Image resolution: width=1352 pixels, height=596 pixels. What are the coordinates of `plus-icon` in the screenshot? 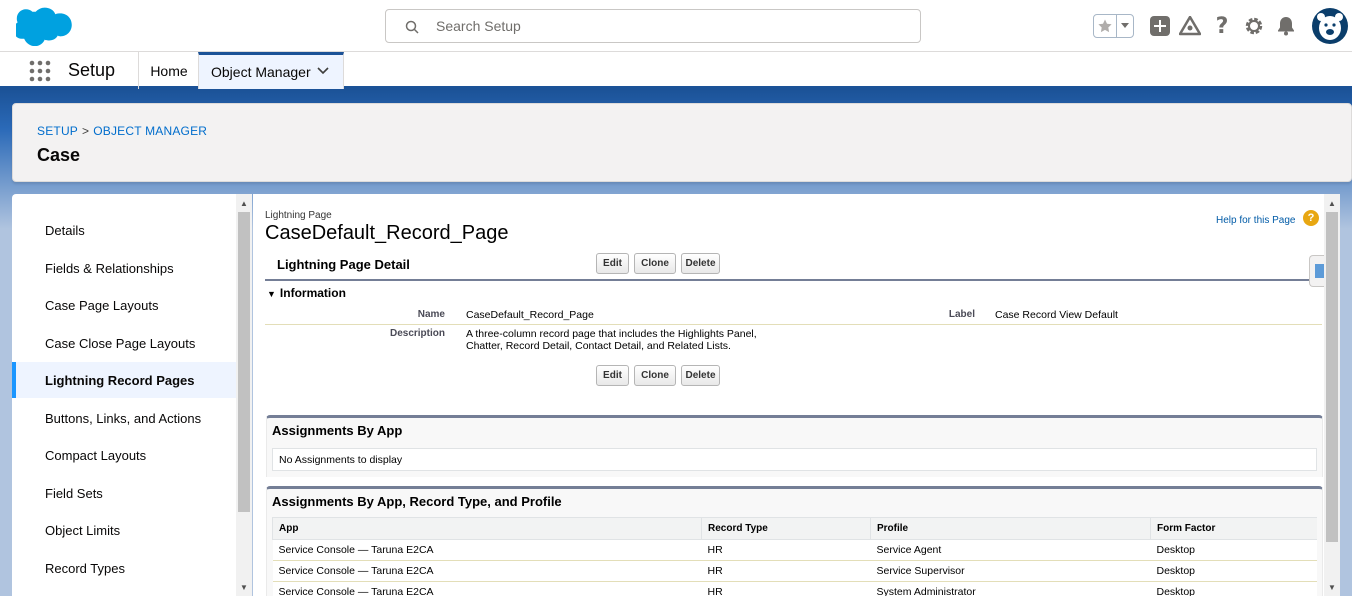 It's located at (1160, 26).